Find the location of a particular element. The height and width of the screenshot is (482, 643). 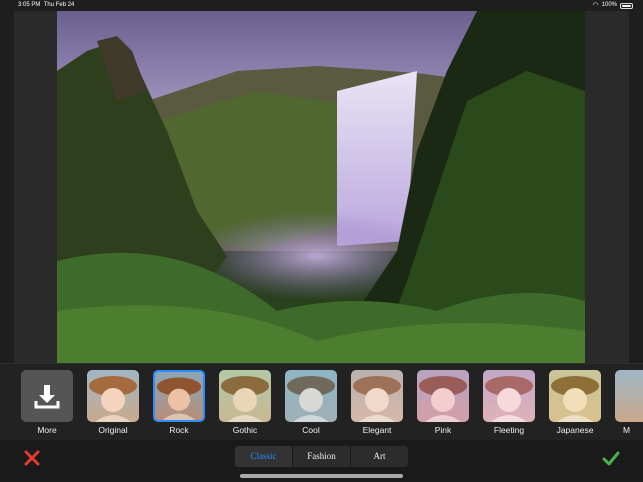

filter-original: Original is located at coordinates (113, 402).